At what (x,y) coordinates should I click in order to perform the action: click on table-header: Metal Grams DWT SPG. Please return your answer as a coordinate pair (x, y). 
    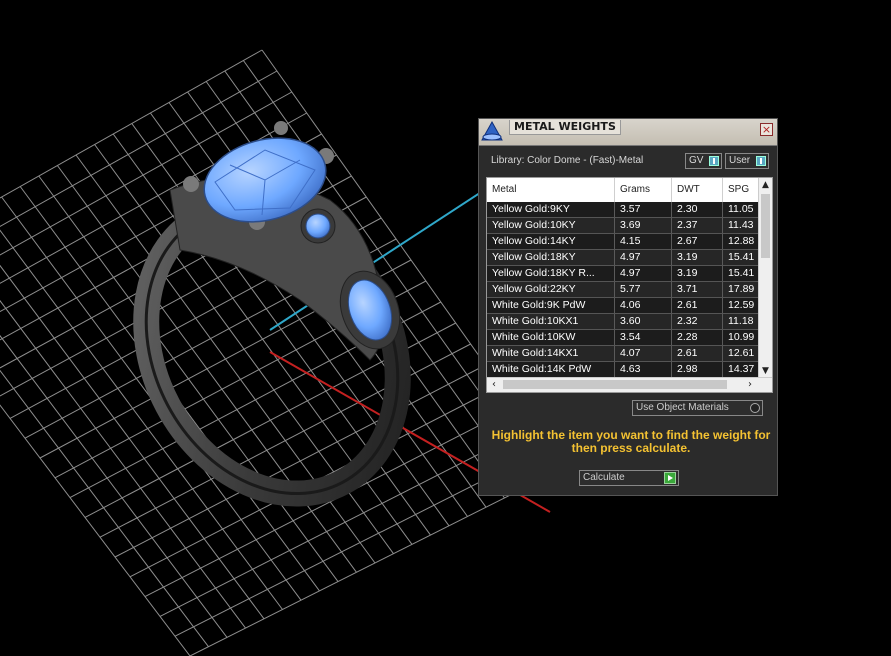
    Looking at the image, I should click on (622, 190).